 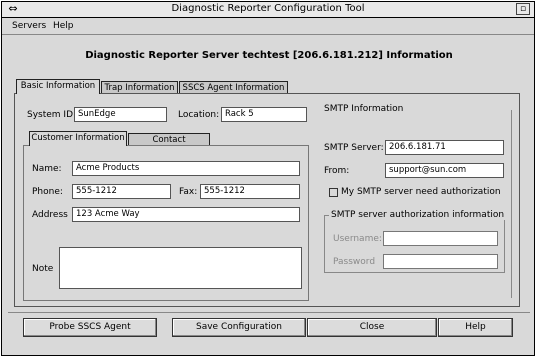 What do you see at coordinates (354, 148) in the screenshot?
I see `smtp-server-label: SMTP Server:` at bounding box center [354, 148].